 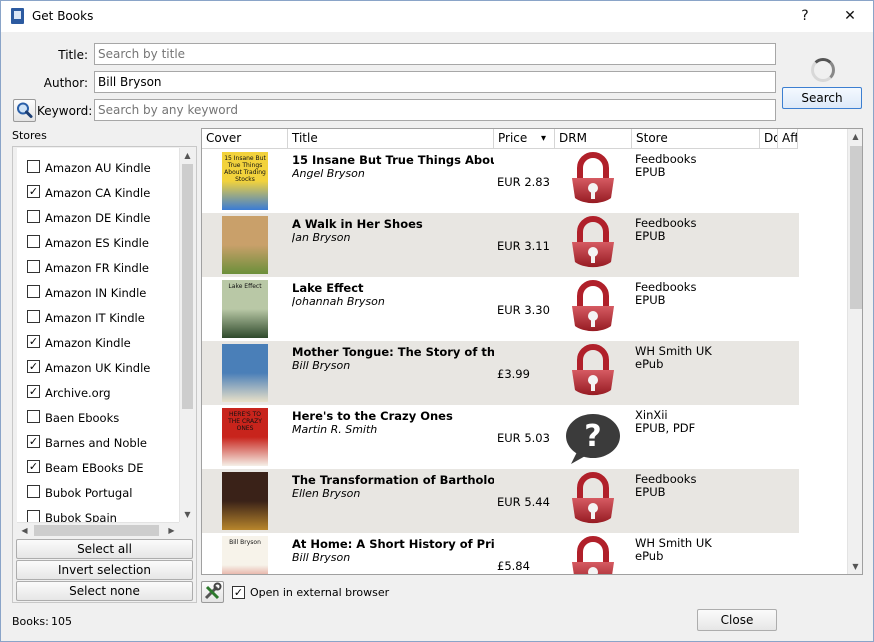 What do you see at coordinates (854, 351) in the screenshot?
I see `results-vertical-scrollbar: ▲ ▼` at bounding box center [854, 351].